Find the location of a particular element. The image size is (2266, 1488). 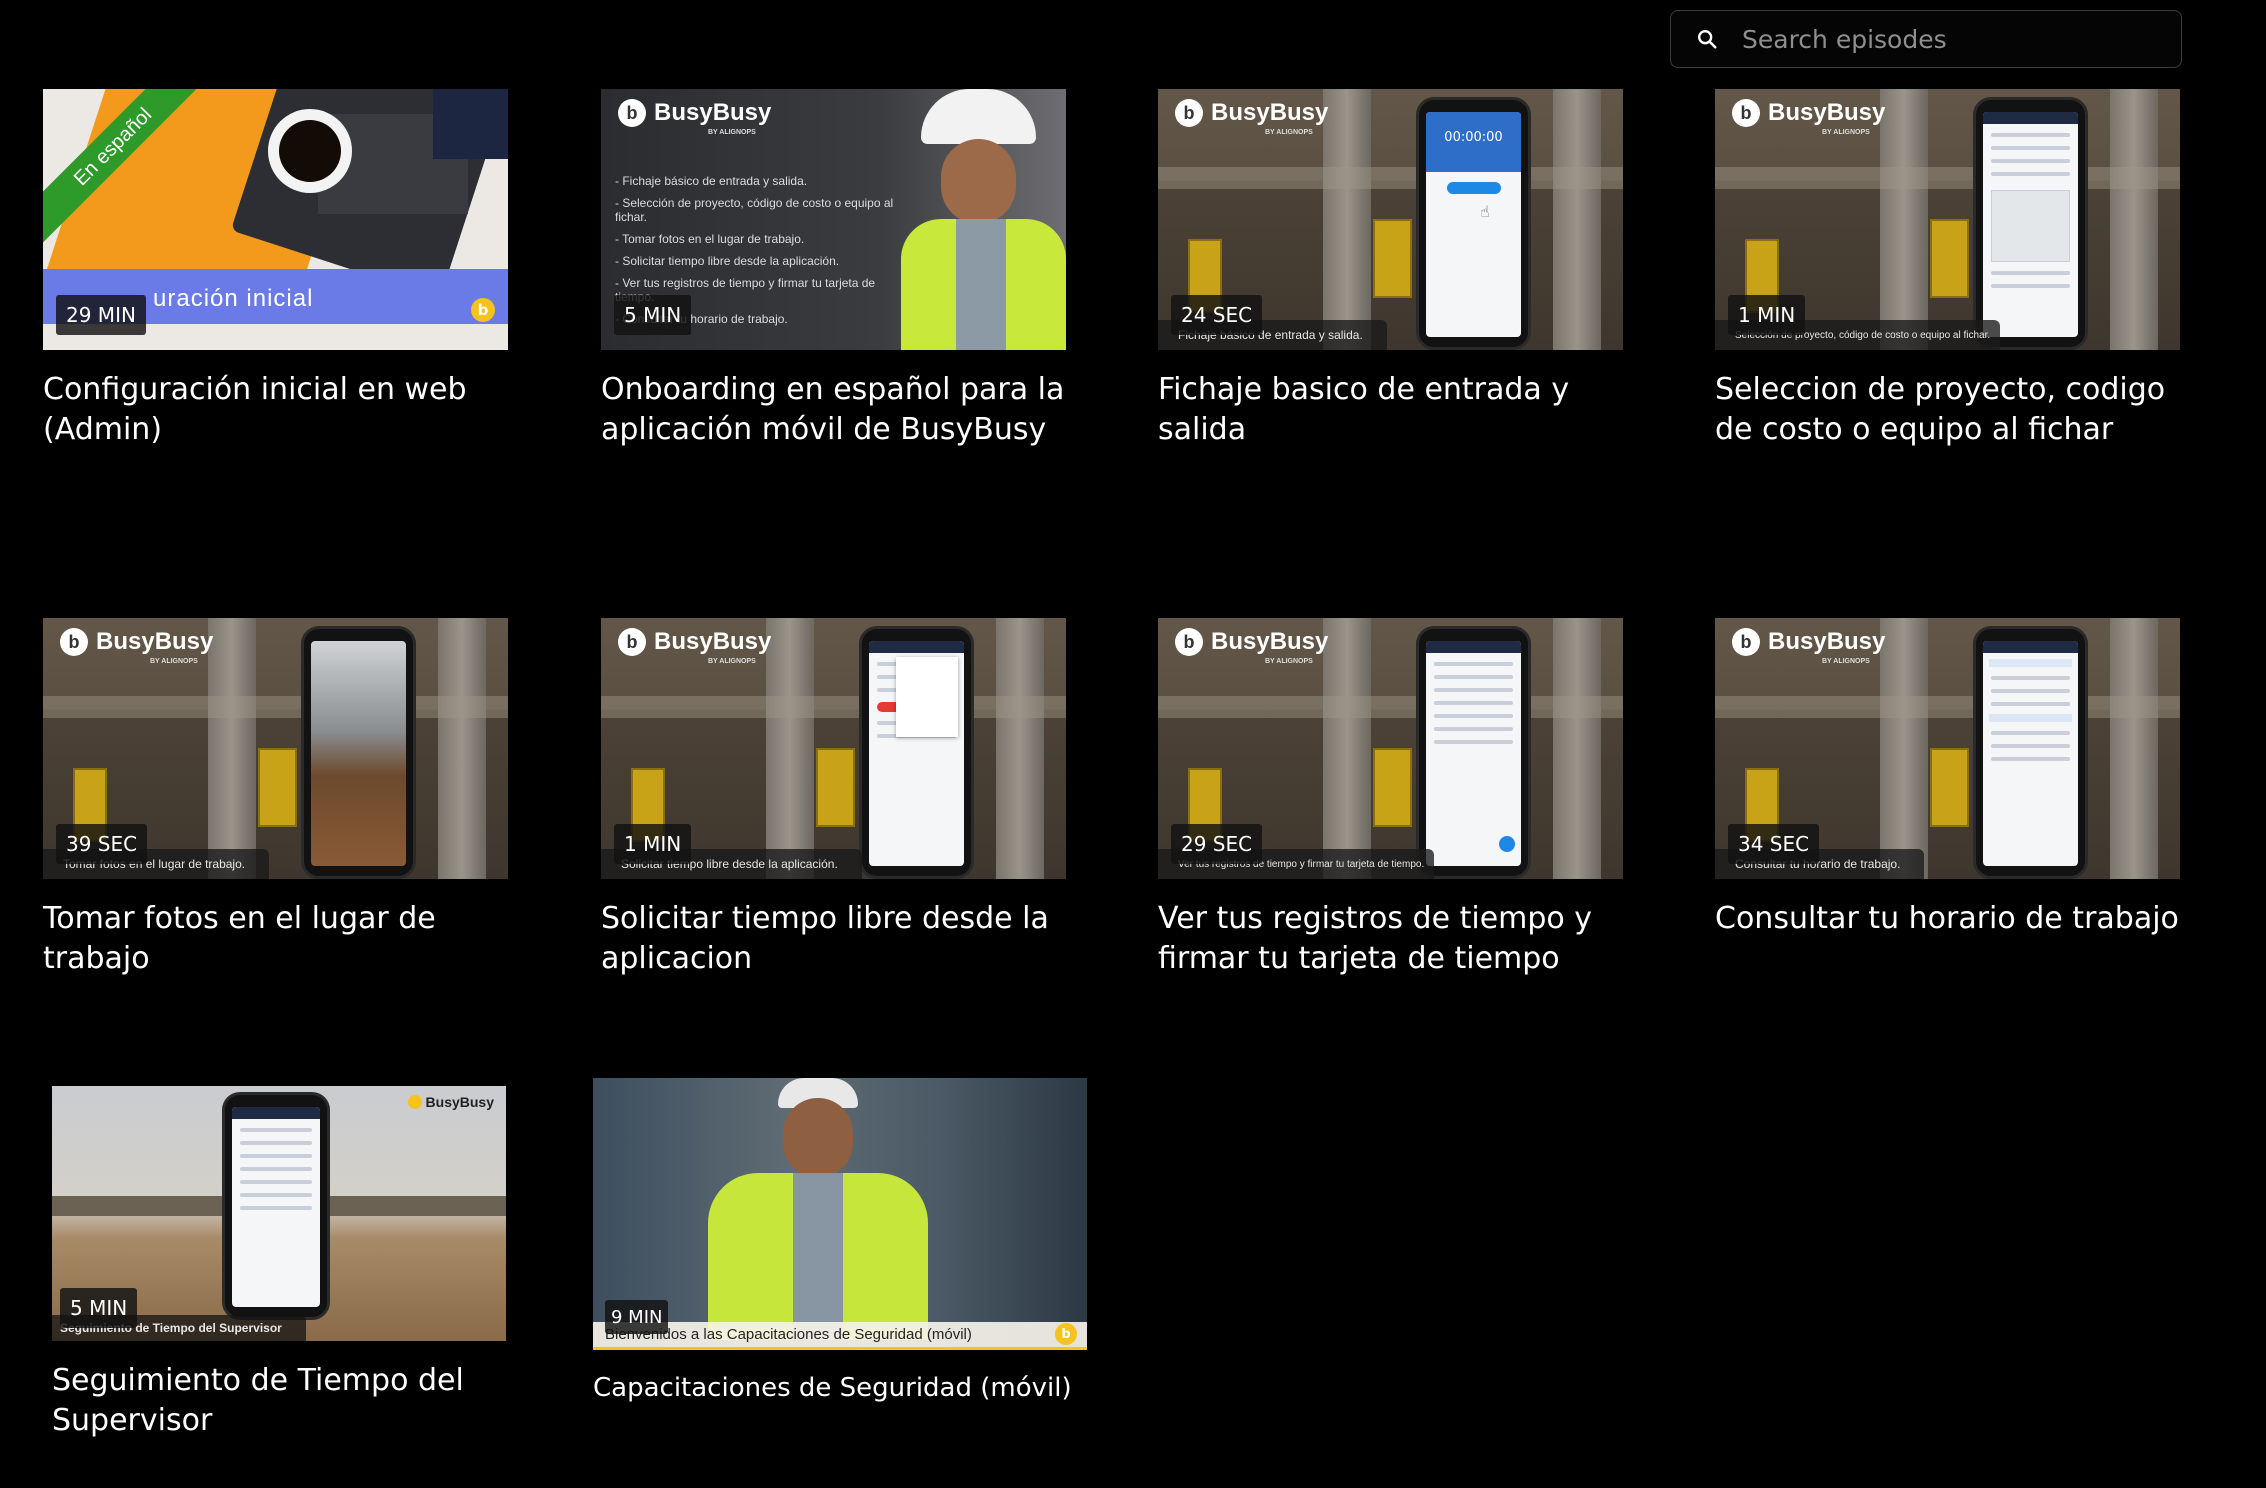

episode-title: Tomar fotos en el lugar de trabajo is located at coordinates (283, 939).